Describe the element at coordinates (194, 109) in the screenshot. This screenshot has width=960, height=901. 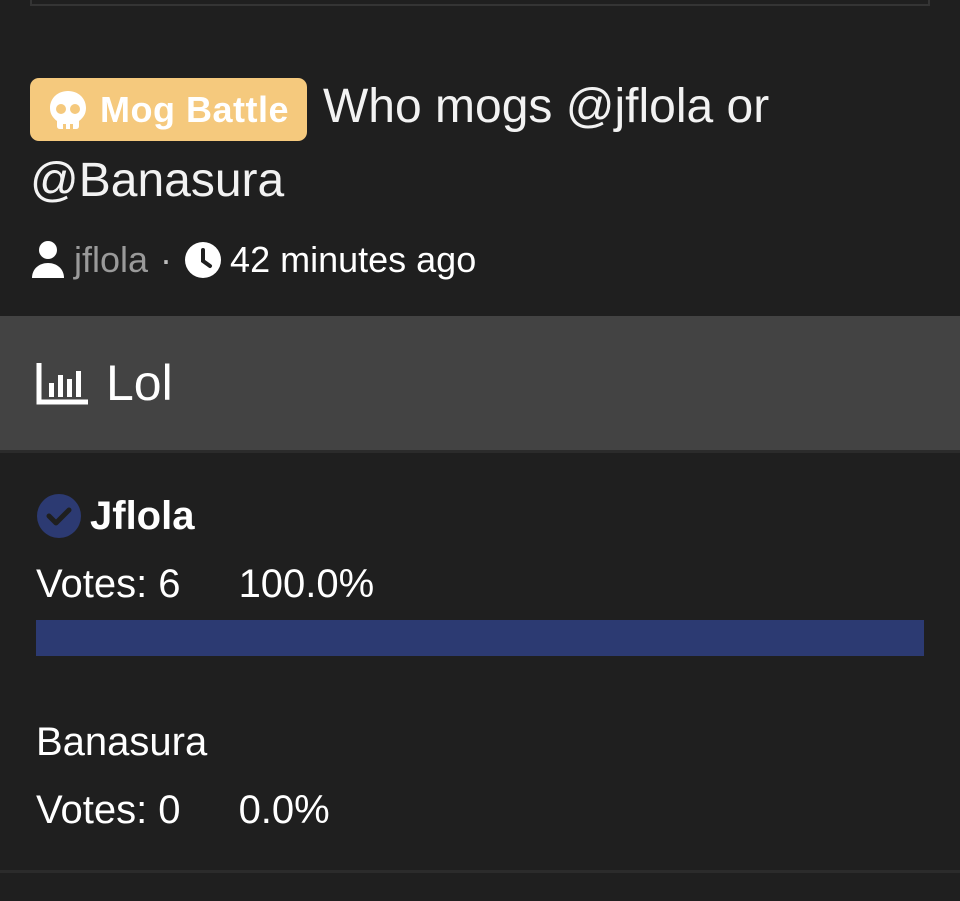
I see `flair-label: Mog Battle` at that location.